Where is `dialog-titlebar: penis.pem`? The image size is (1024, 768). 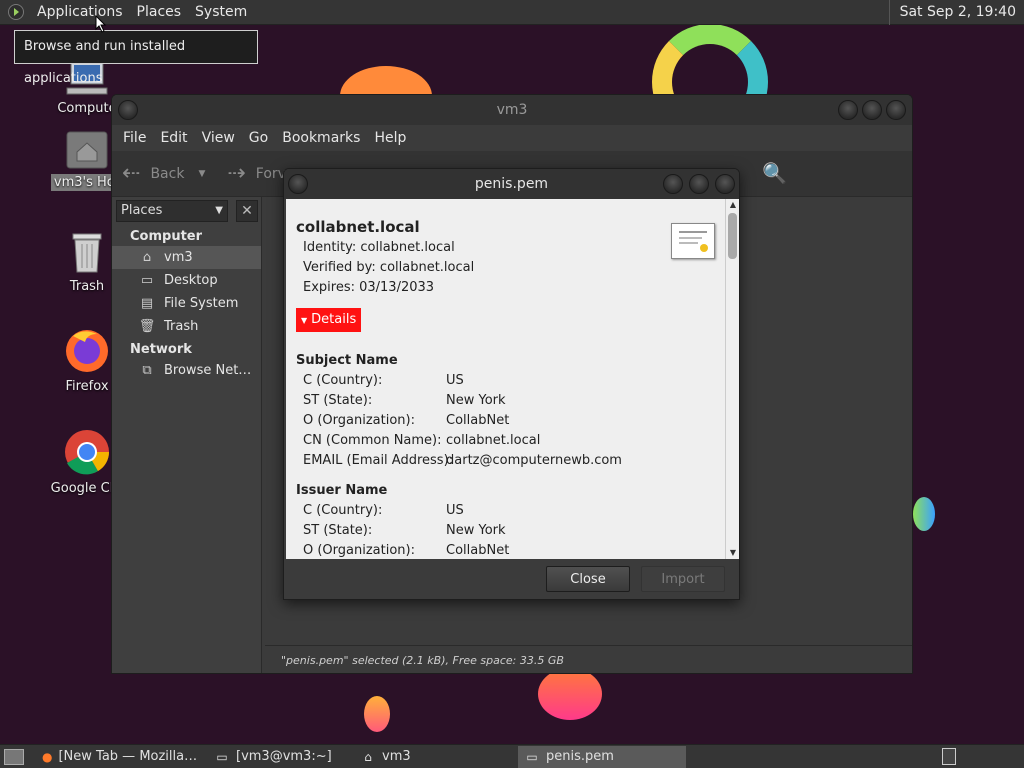
dialog-titlebar: penis.pem is located at coordinates (511, 184).